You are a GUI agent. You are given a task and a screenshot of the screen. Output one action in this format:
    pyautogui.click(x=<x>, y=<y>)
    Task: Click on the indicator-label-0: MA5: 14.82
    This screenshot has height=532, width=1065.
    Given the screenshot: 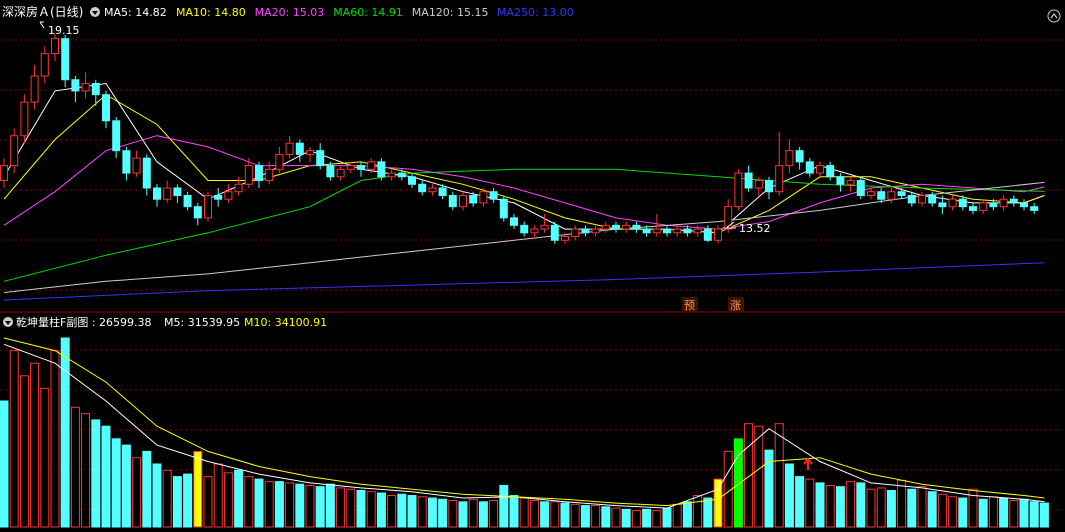 What is the action you would take?
    pyautogui.click(x=135, y=12)
    